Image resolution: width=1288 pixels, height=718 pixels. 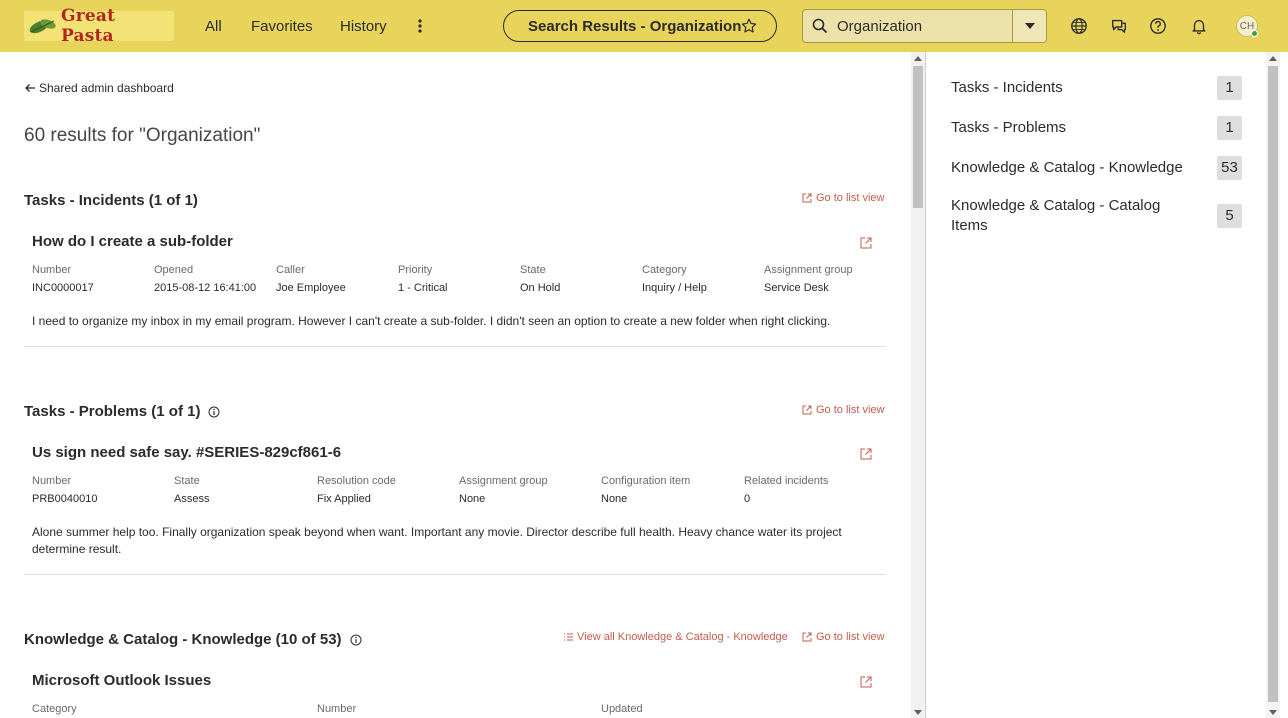 I want to click on more-menu-icon, so click(x=420, y=26).